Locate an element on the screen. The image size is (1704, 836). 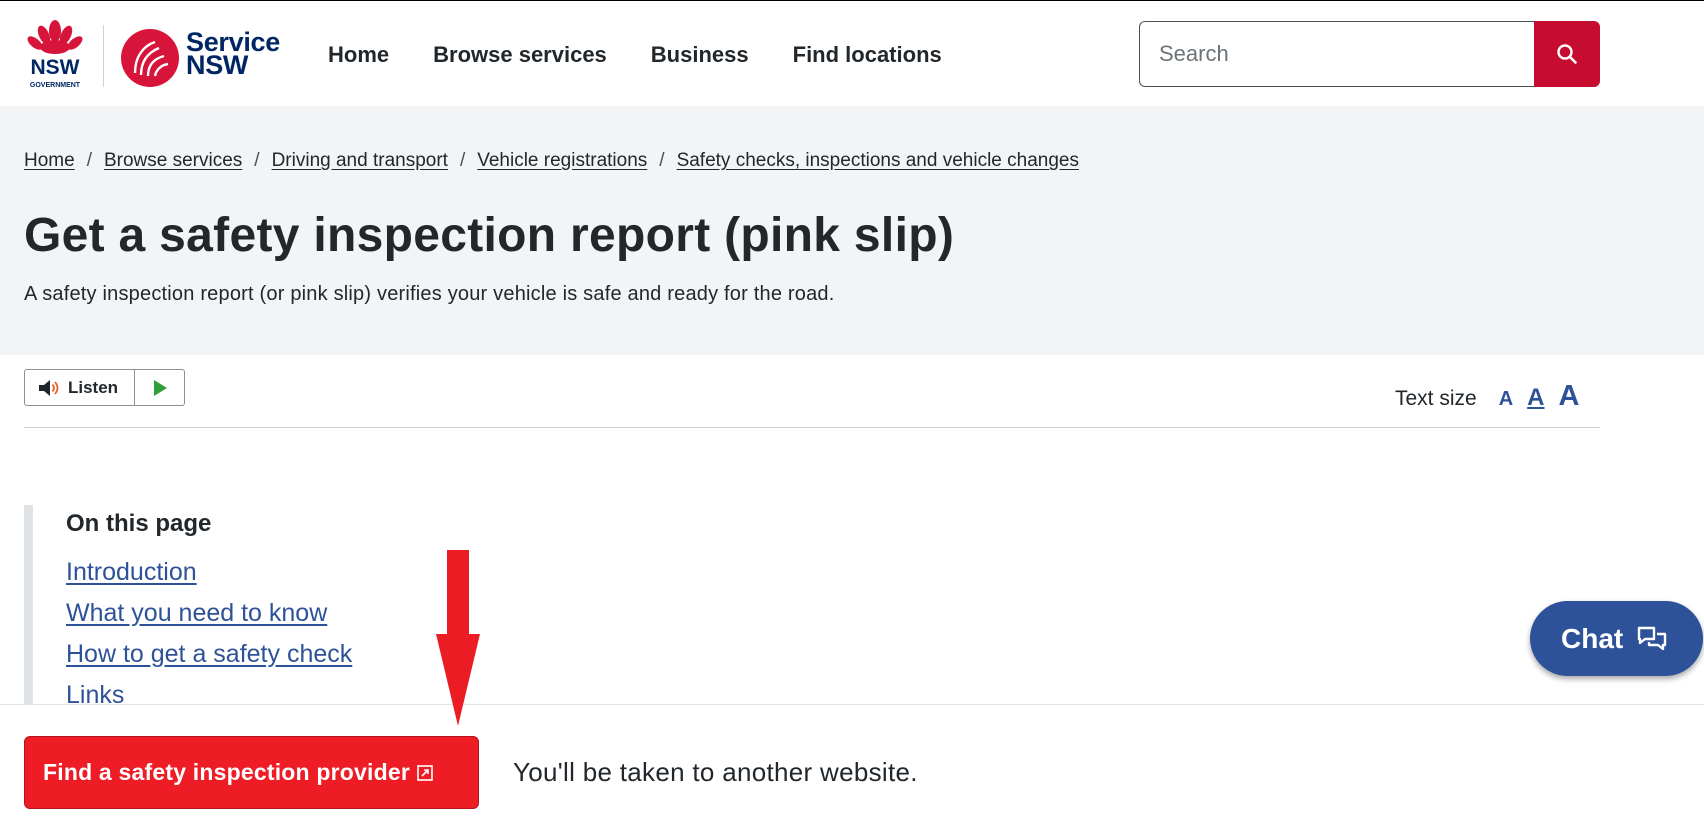
search-icon is located at coordinates (1567, 54).